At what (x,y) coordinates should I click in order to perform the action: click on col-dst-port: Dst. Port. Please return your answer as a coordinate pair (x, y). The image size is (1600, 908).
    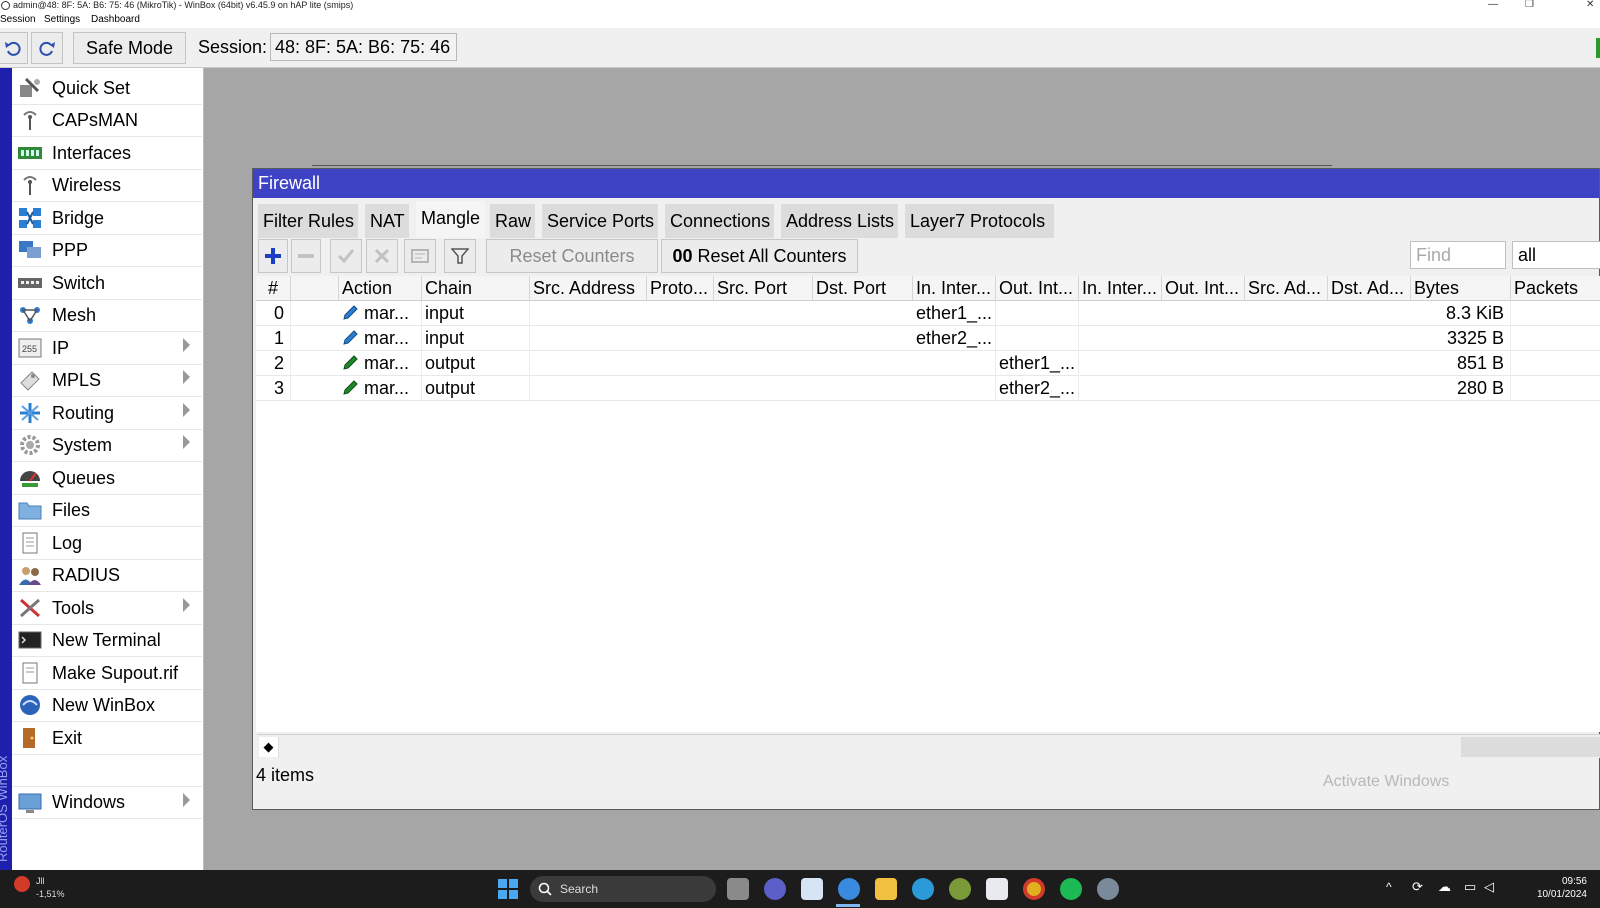
    Looking at the image, I should click on (863, 288).